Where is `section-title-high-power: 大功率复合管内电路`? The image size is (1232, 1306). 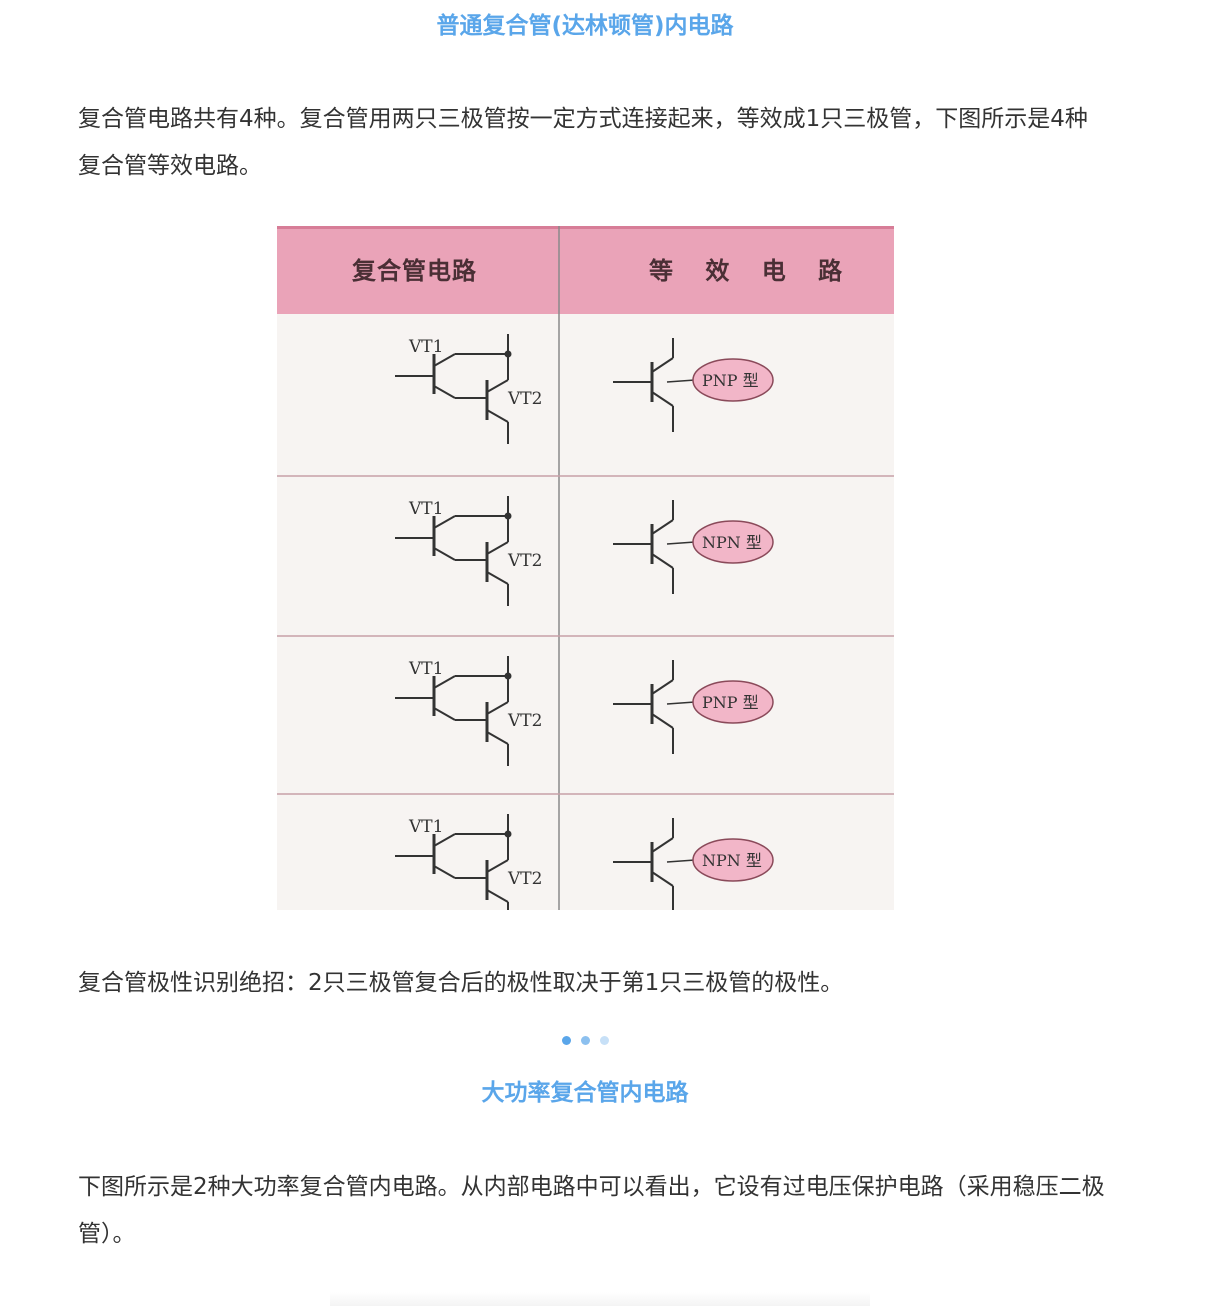
section-title-high-power: 大功率复合管内电路 is located at coordinates (585, 1093).